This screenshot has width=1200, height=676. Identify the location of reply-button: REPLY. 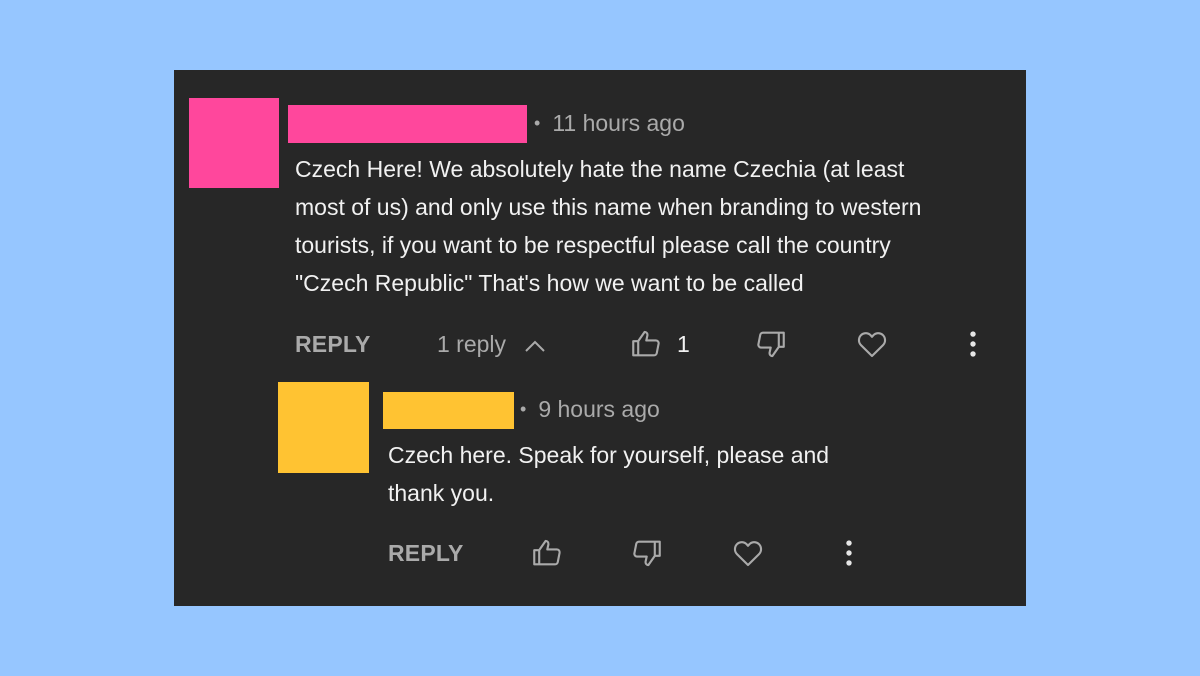
(333, 344).